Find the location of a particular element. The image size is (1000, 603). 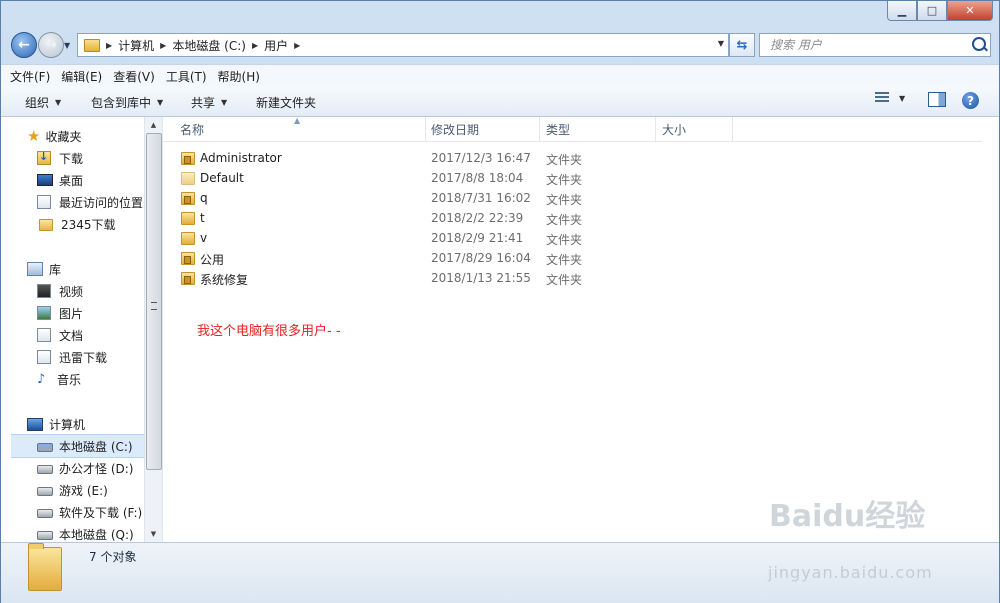

breadcrumb-item: ▶ 用户 ▶ is located at coordinates (279, 45).